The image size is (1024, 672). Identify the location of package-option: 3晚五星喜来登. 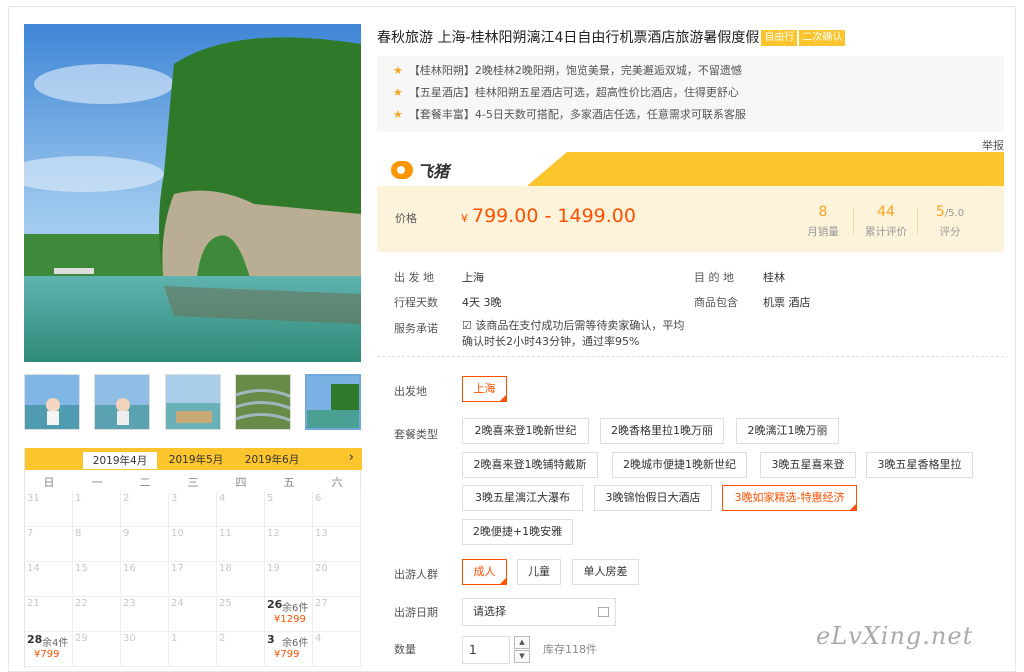
(808, 465).